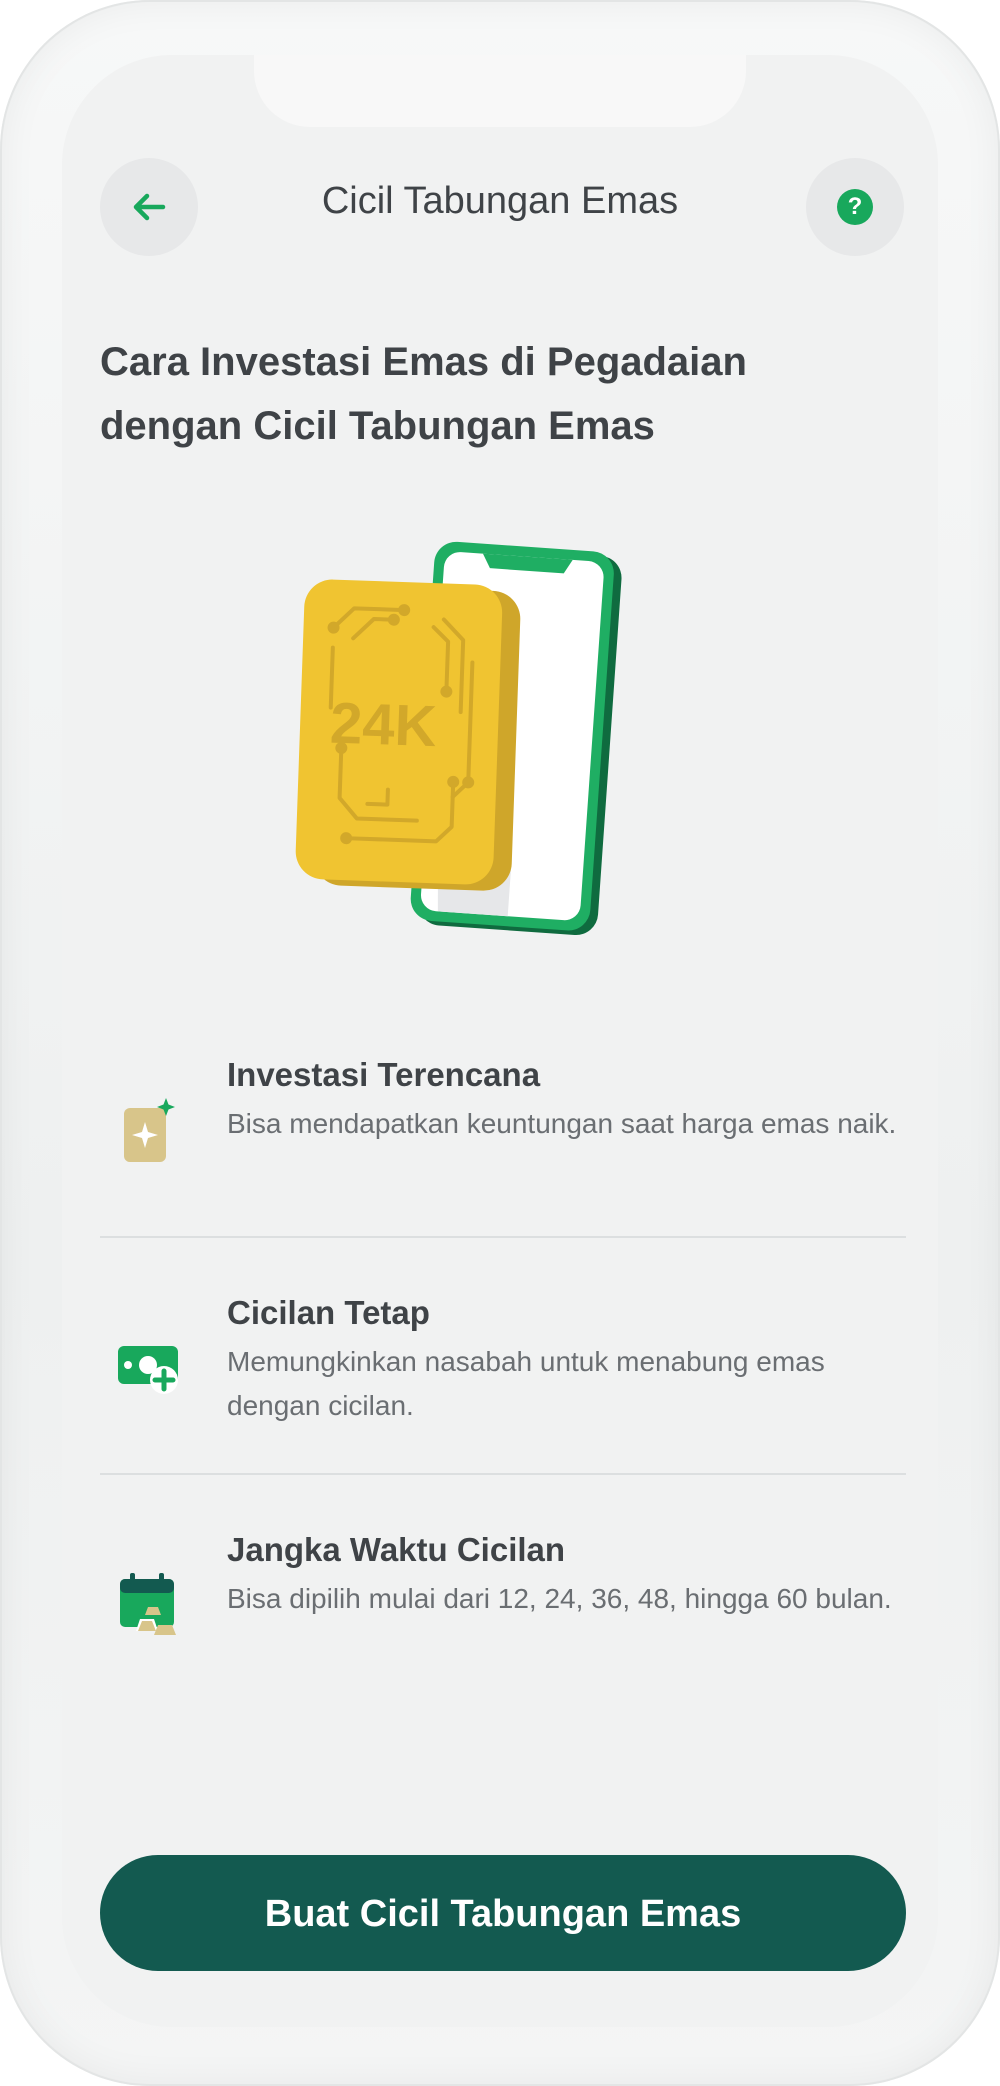 The image size is (1000, 2086). What do you see at coordinates (149, 1369) in the screenshot?
I see `money-add-icon` at bounding box center [149, 1369].